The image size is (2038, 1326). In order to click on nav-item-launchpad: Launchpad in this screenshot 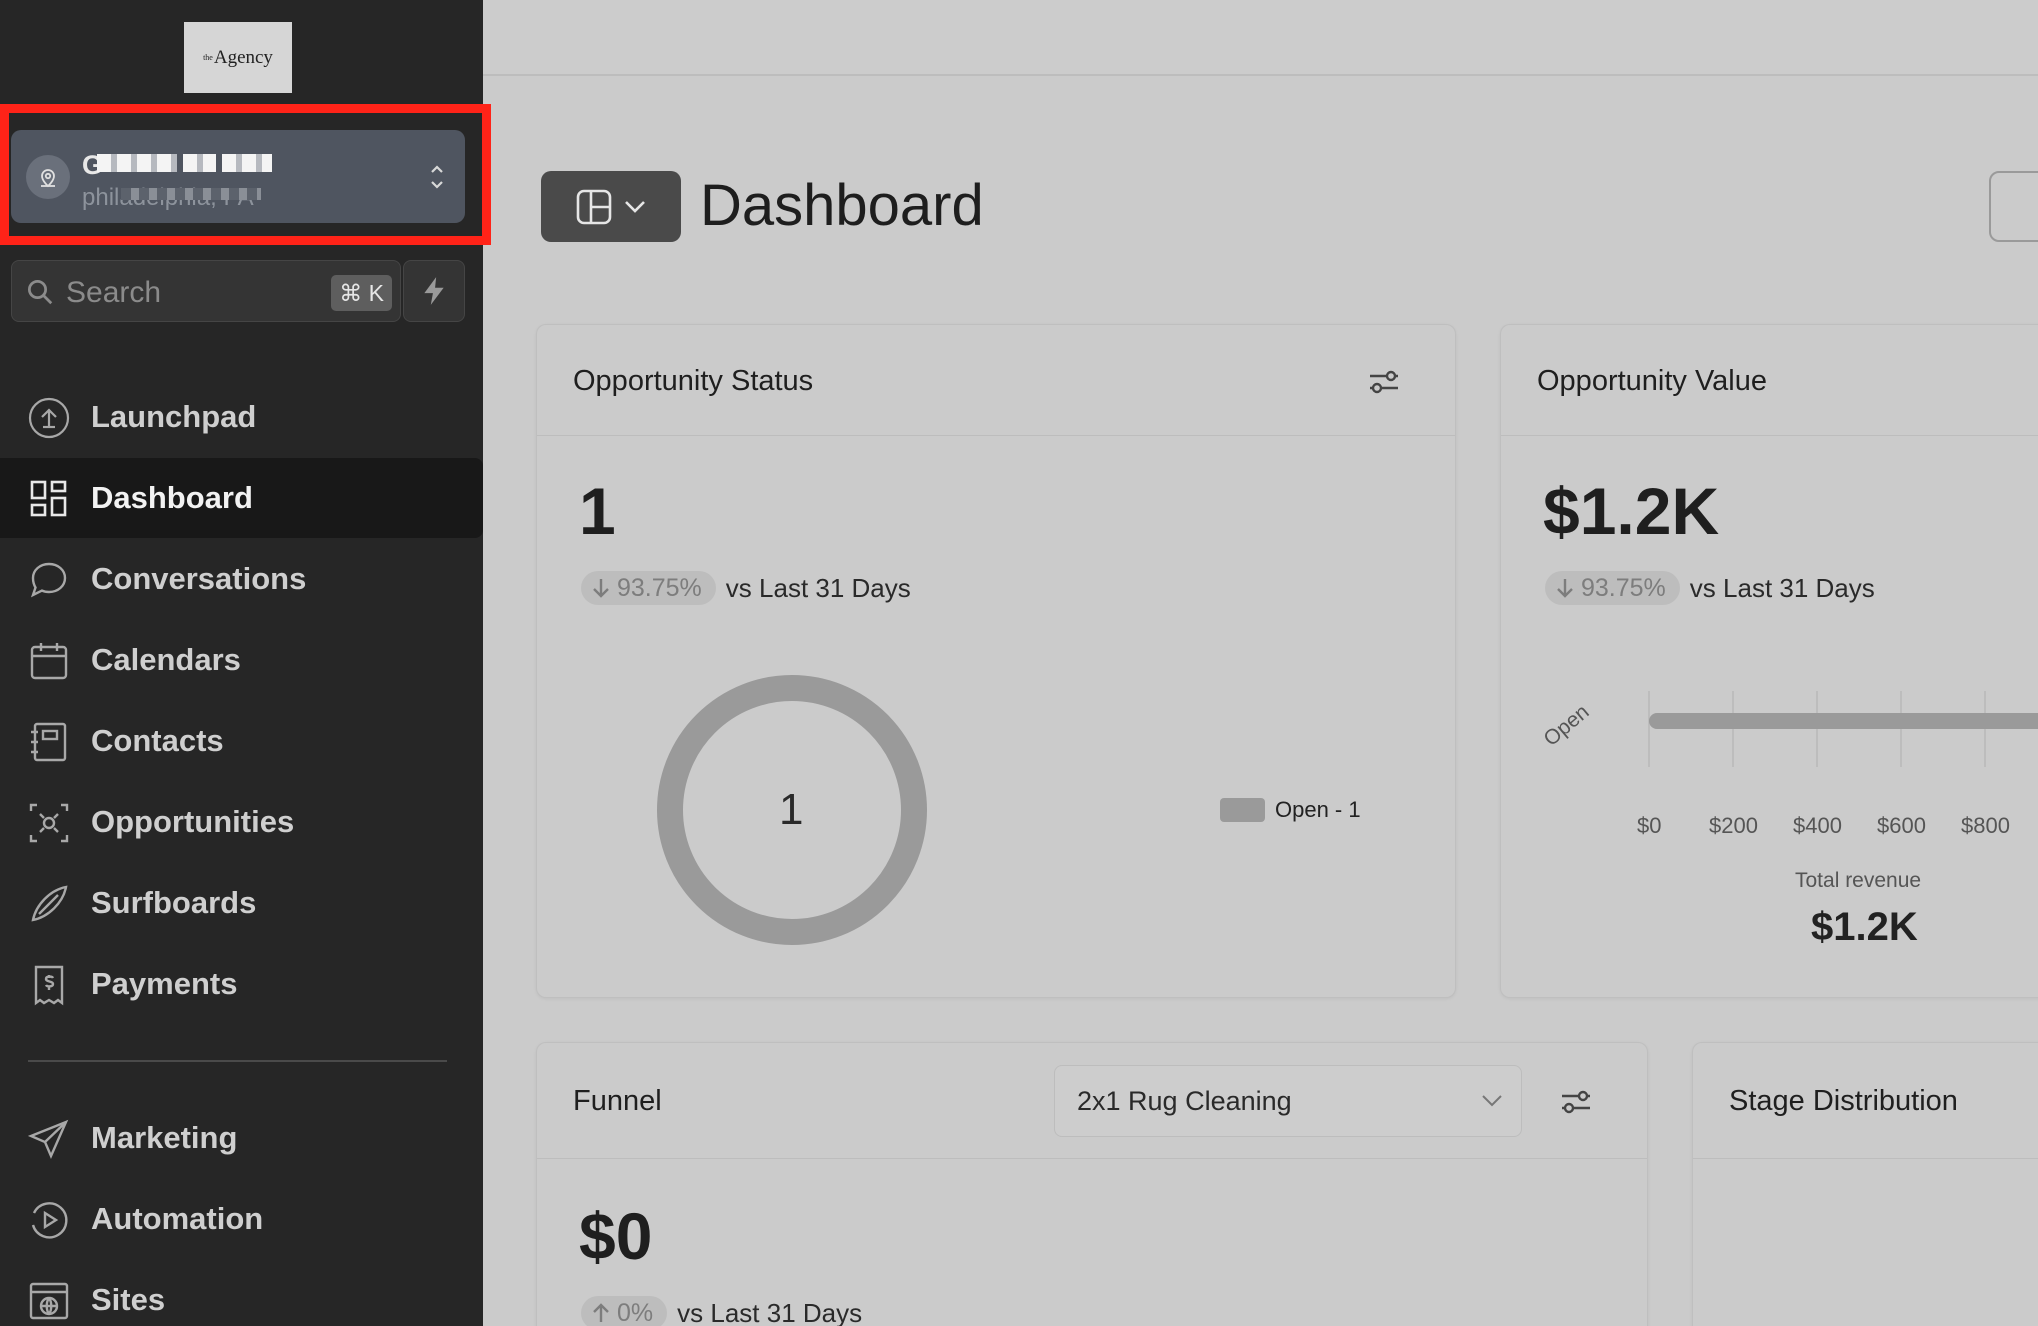, I will do `click(241, 417)`.